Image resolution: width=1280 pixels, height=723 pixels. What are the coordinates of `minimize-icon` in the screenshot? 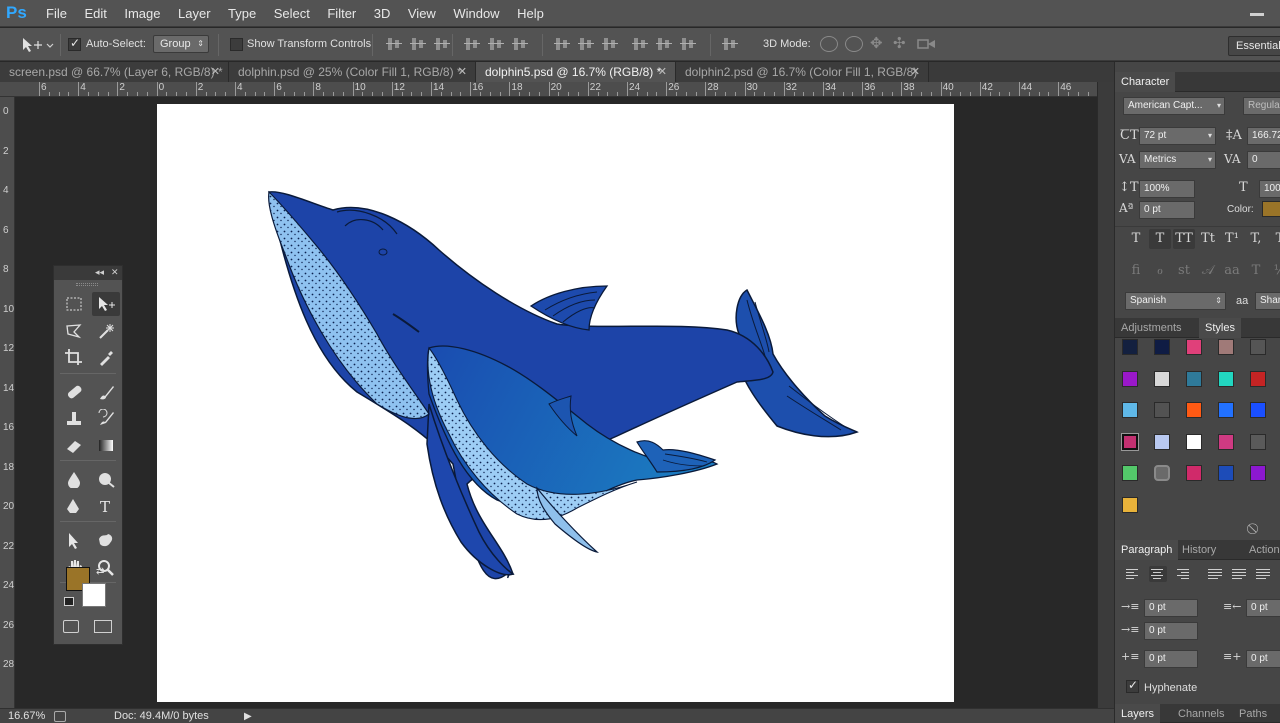 It's located at (1257, 10).